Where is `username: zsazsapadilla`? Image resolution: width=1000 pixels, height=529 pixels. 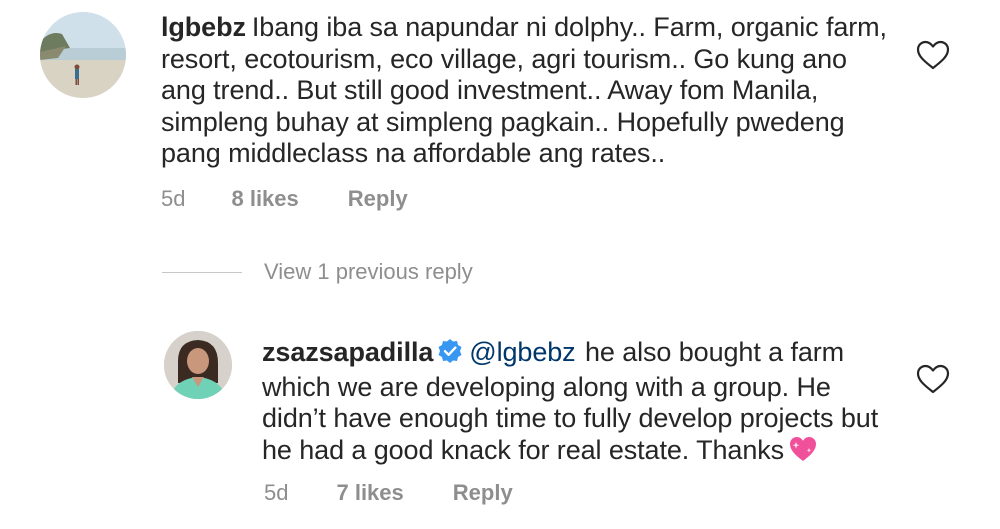 username: zsazsapadilla is located at coordinates (347, 352).